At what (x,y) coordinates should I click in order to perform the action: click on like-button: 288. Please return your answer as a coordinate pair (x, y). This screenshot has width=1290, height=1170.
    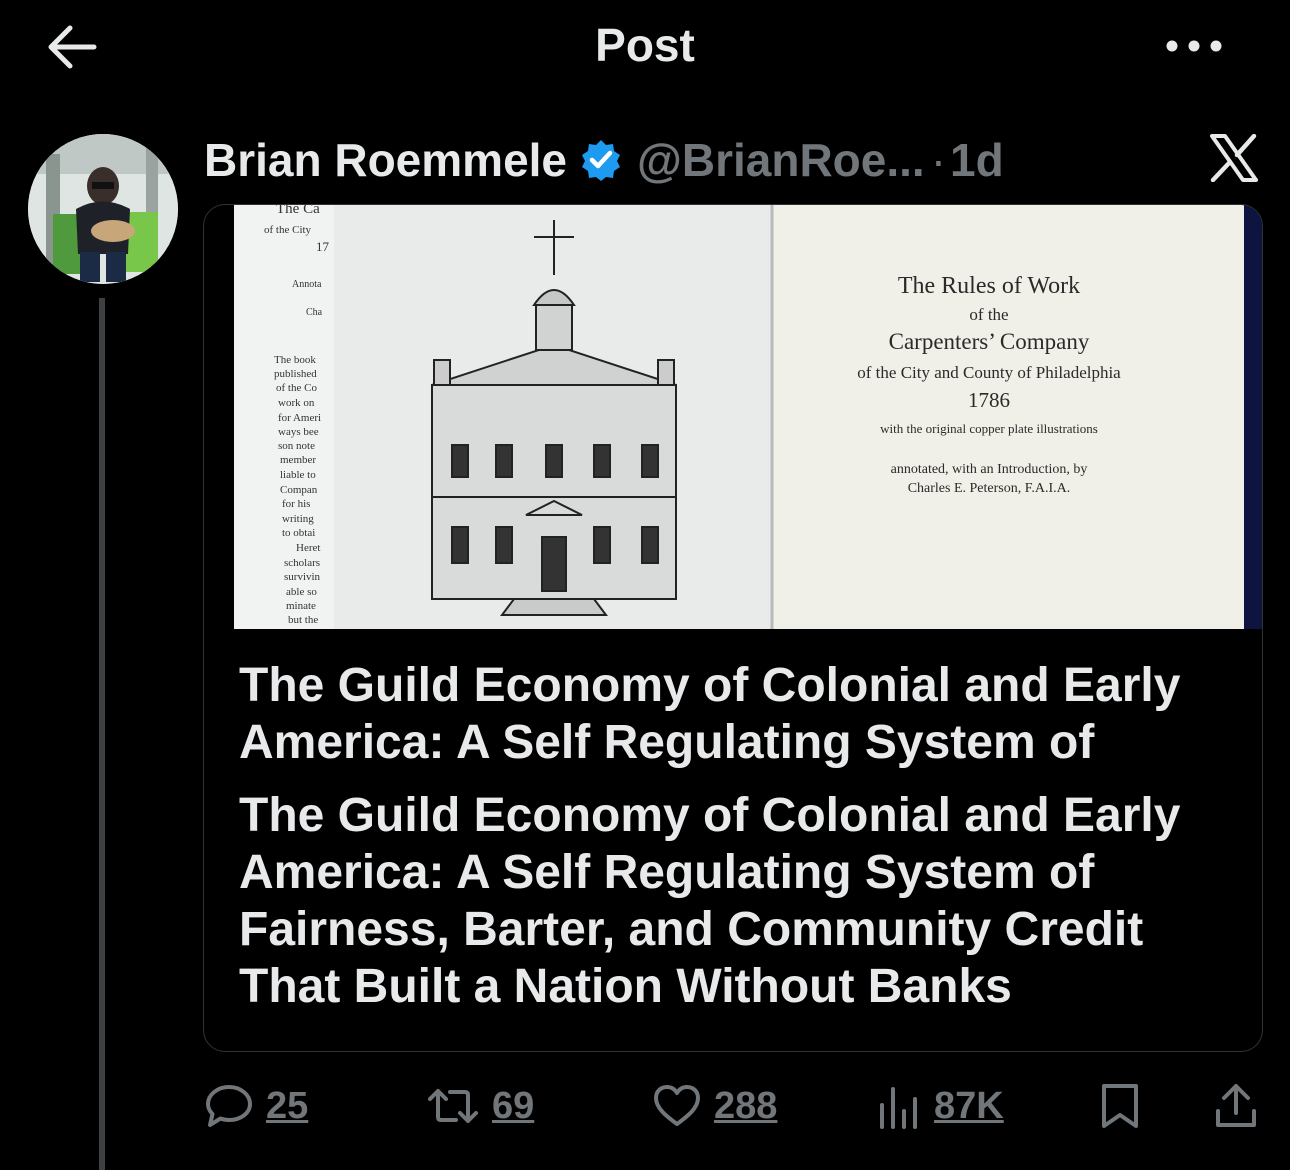
    Looking at the image, I should click on (714, 1106).